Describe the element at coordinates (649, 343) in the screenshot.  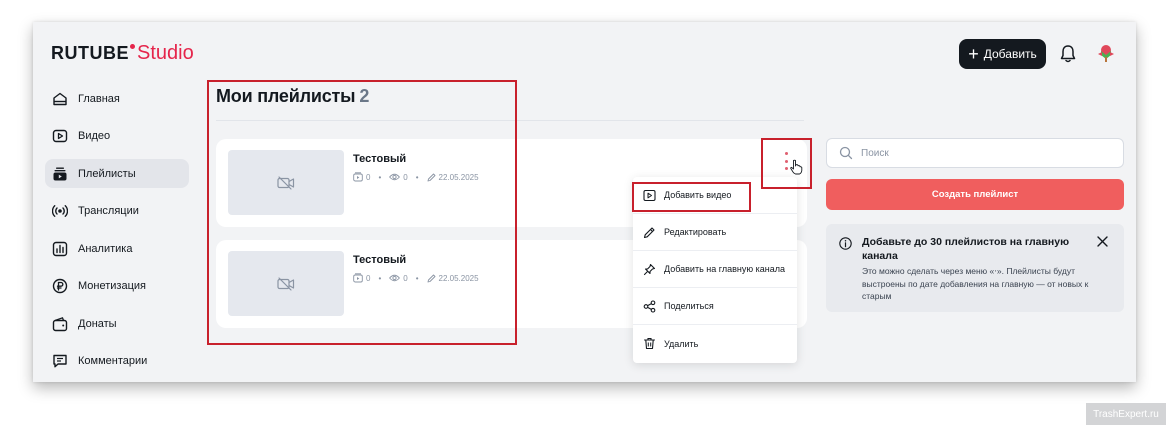
I see `trash-icon` at that location.